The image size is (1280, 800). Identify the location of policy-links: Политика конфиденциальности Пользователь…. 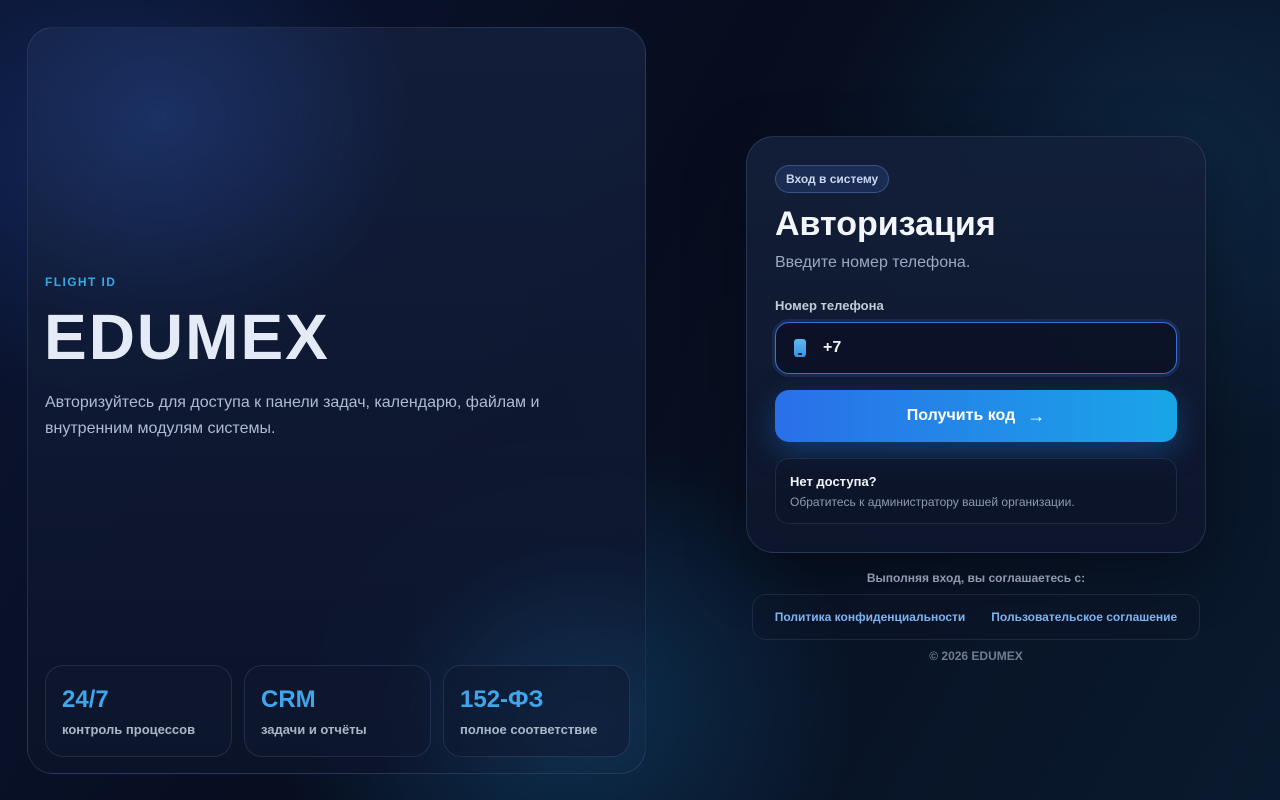
(976, 617).